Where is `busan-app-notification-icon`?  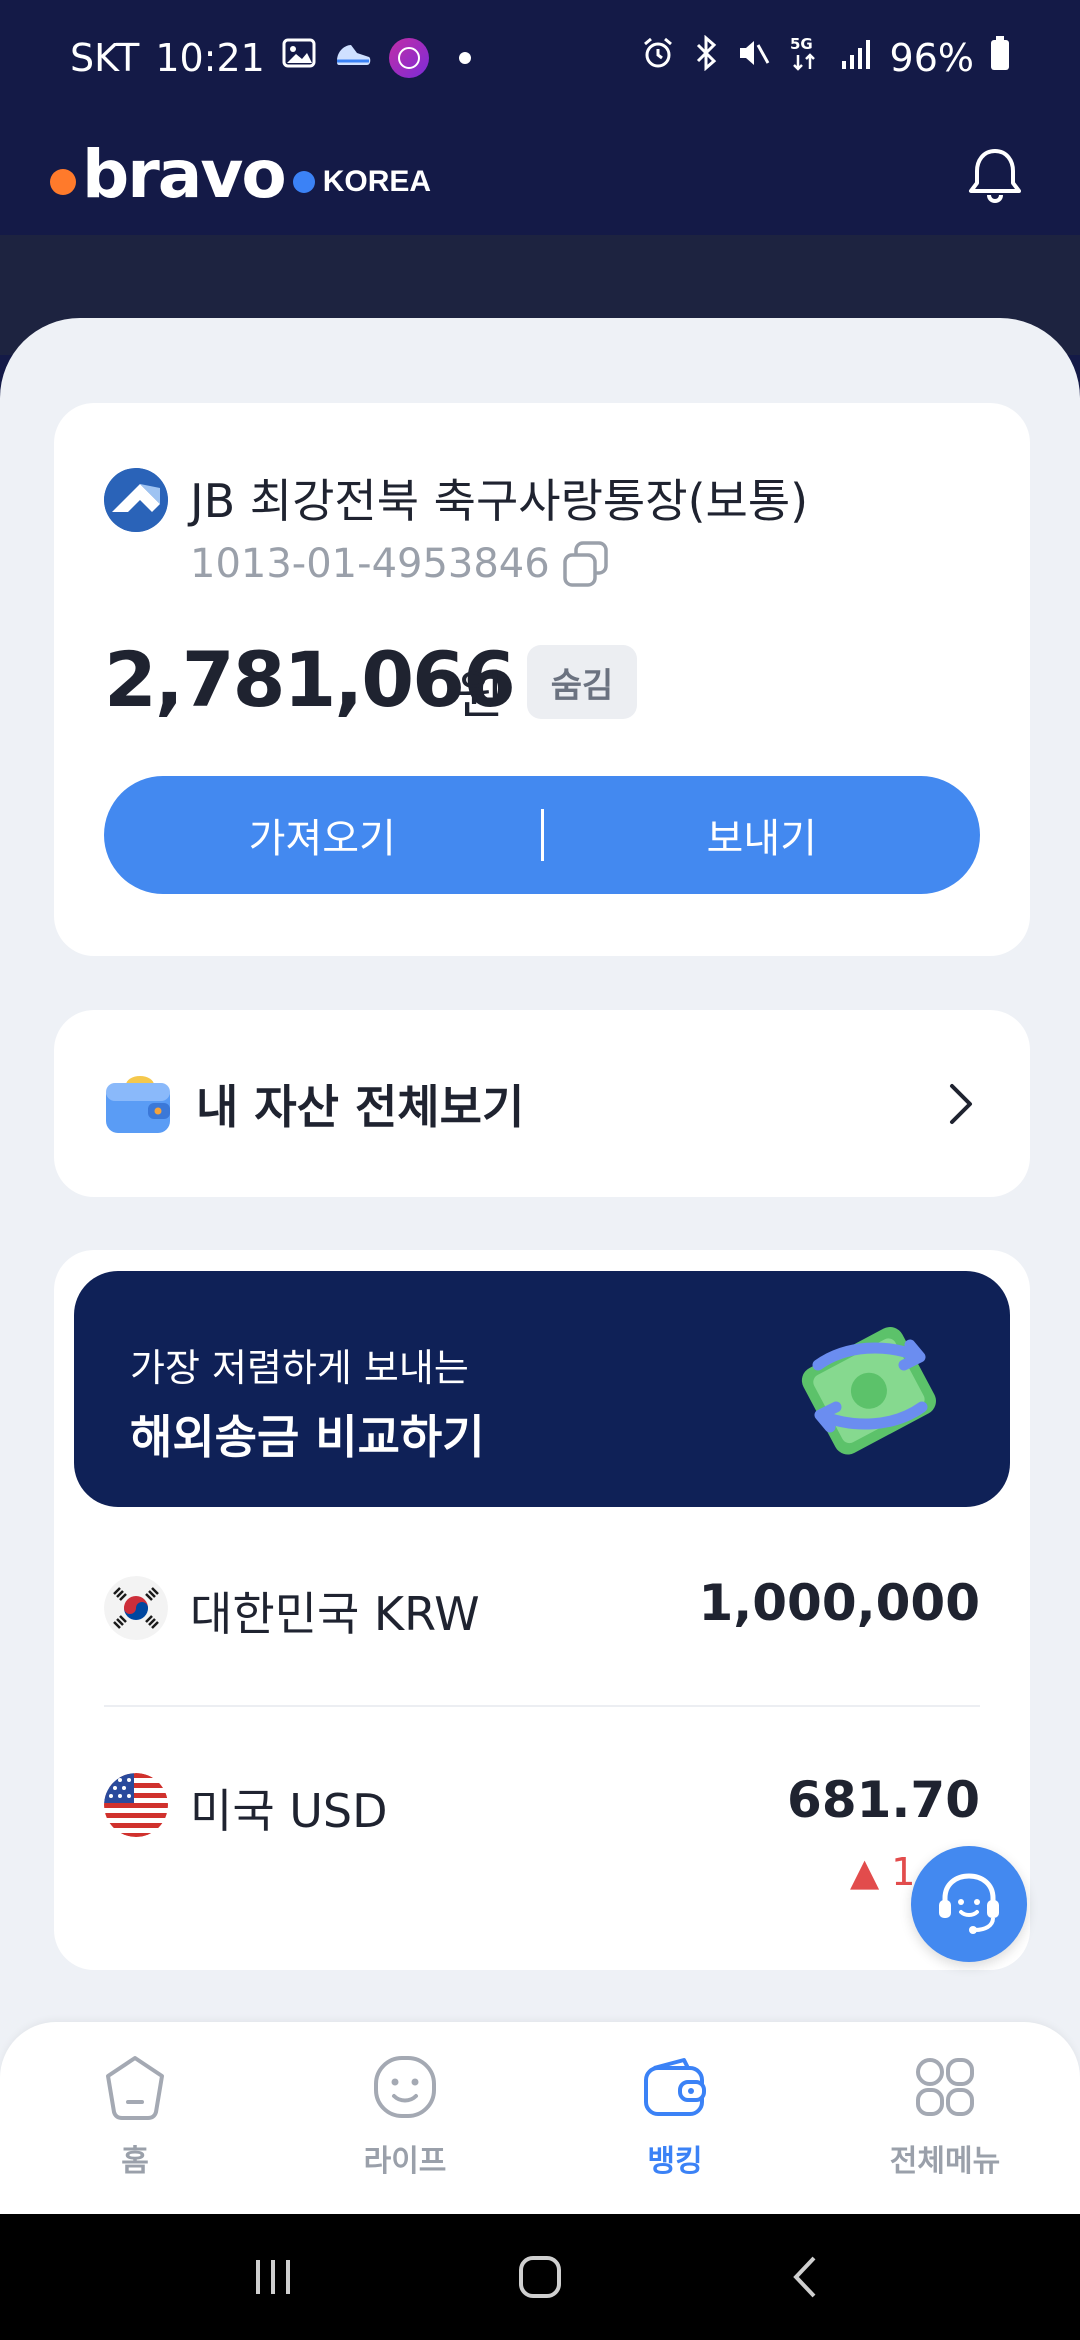 busan-app-notification-icon is located at coordinates (408, 57).